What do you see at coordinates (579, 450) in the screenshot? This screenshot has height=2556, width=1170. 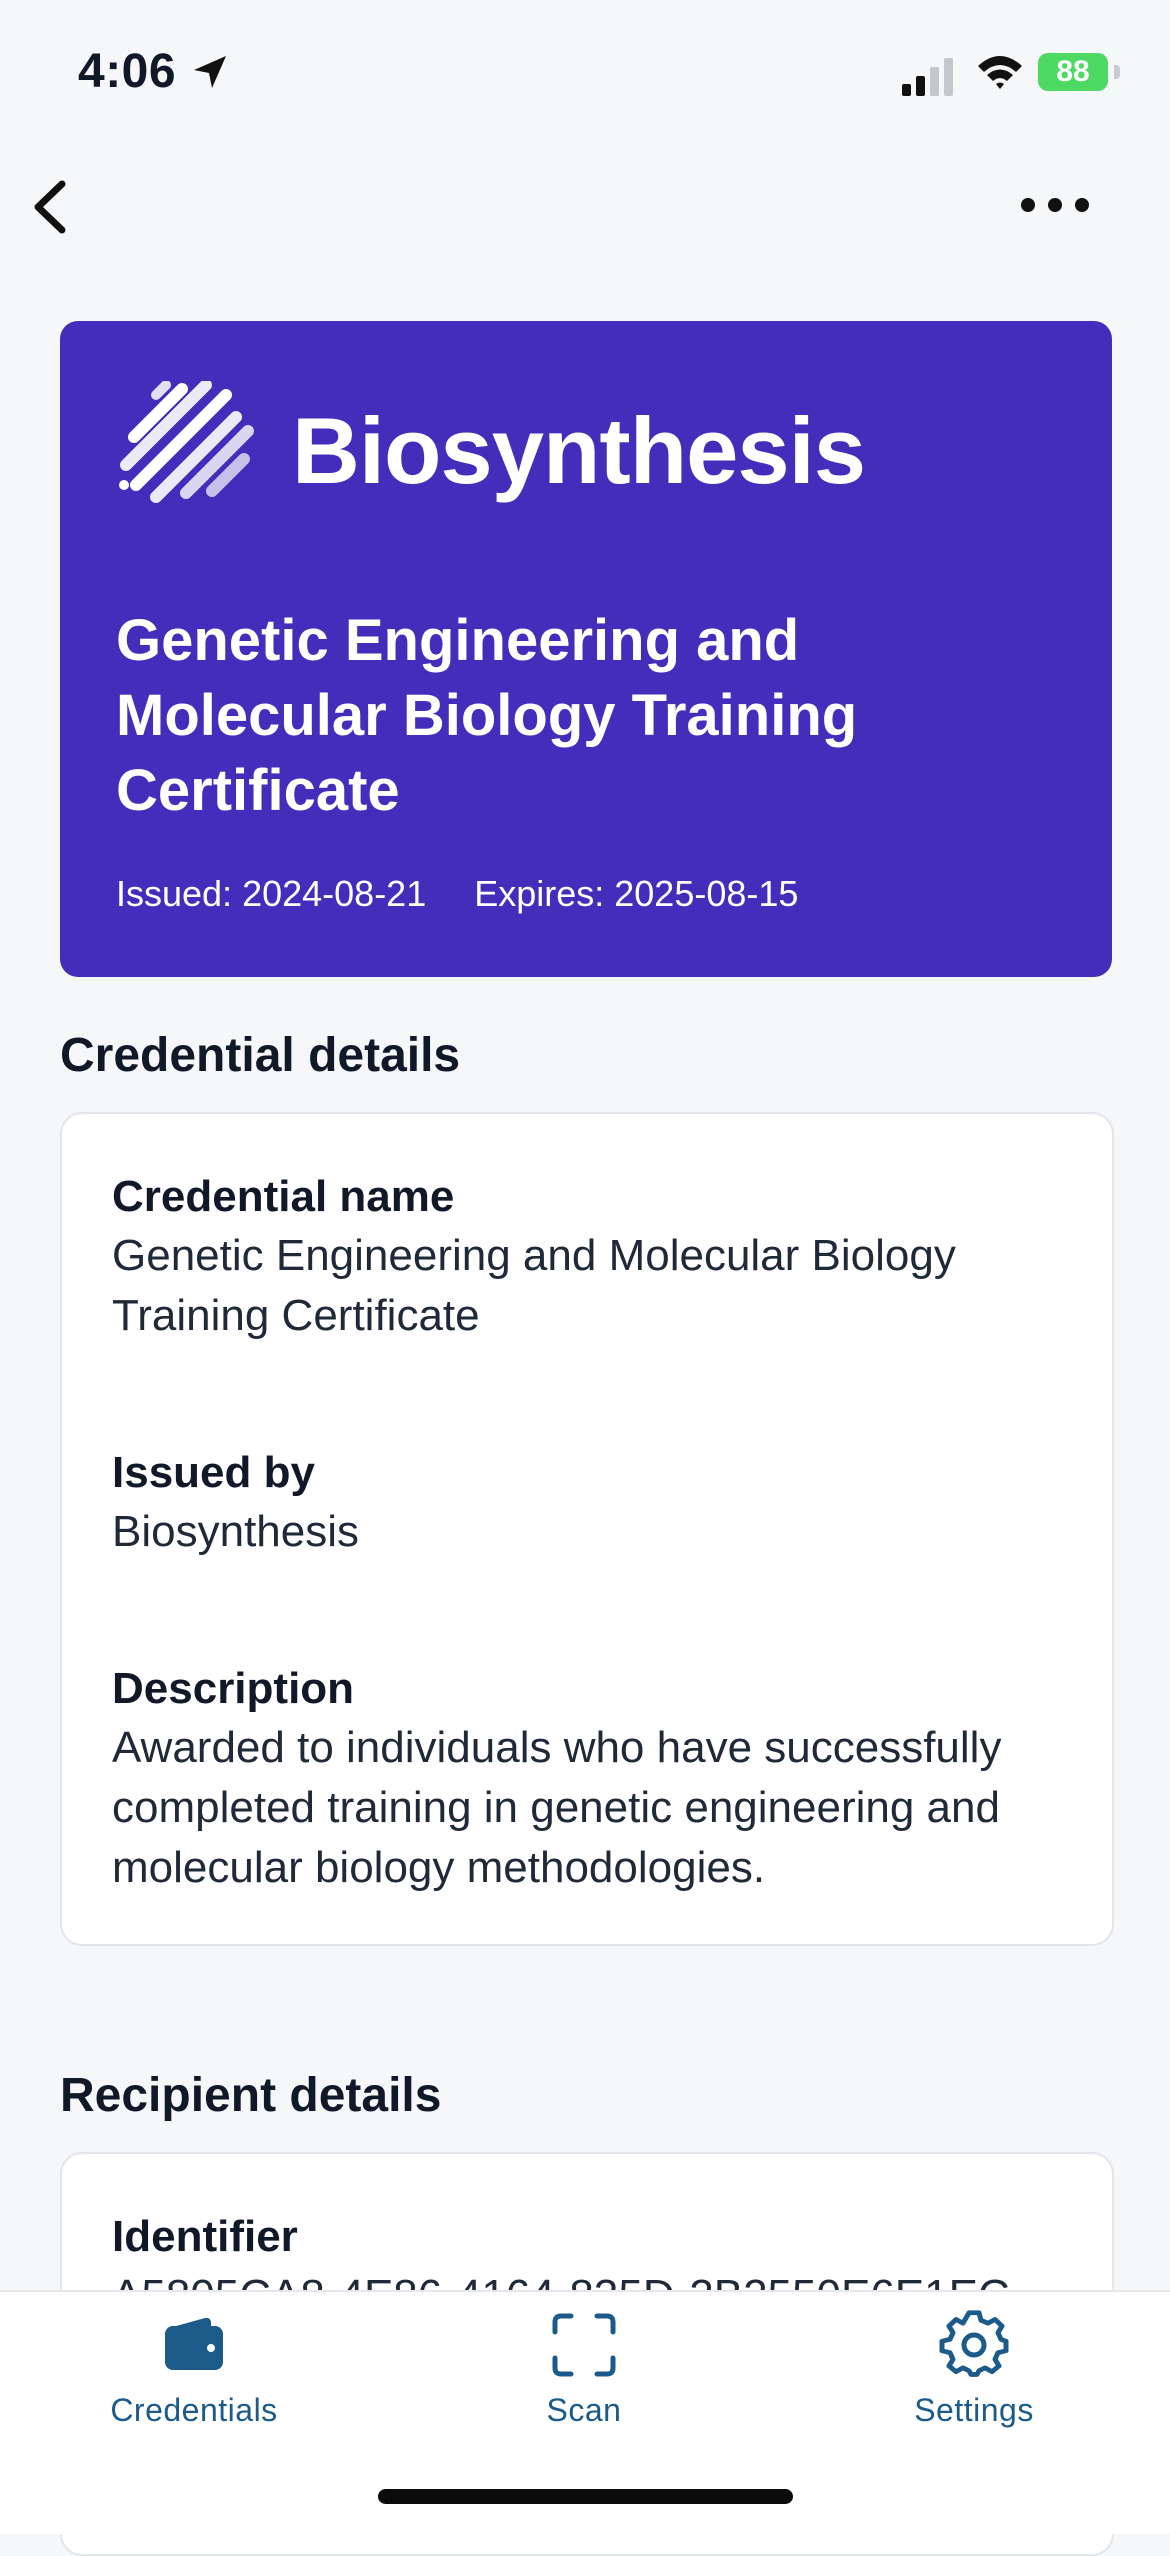 I see `issuer-logo-wordmark: Biosynthesis` at bounding box center [579, 450].